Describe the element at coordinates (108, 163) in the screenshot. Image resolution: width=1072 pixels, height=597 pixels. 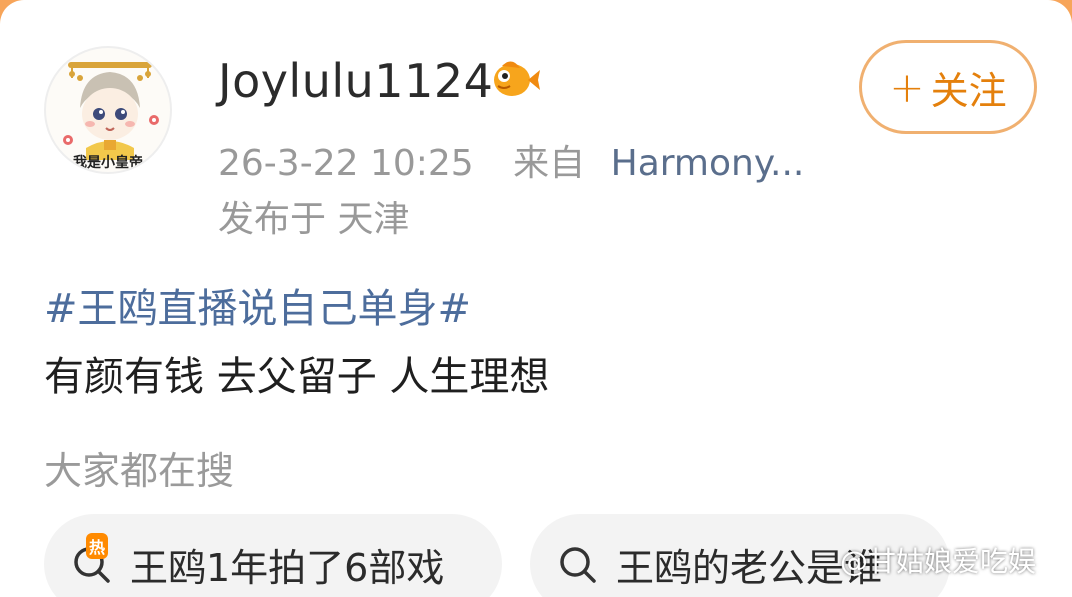
I see `avatar-caption: 我是小皇帝` at that location.